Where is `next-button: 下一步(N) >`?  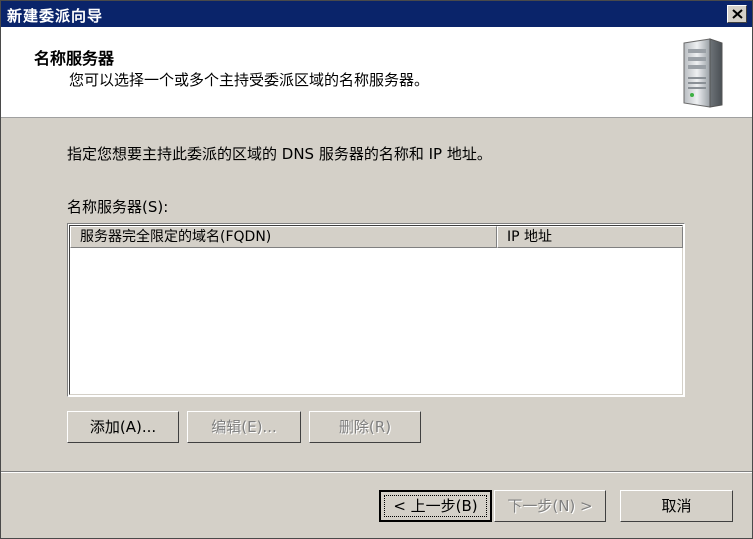
next-button: 下一步(N) > is located at coordinates (550, 506).